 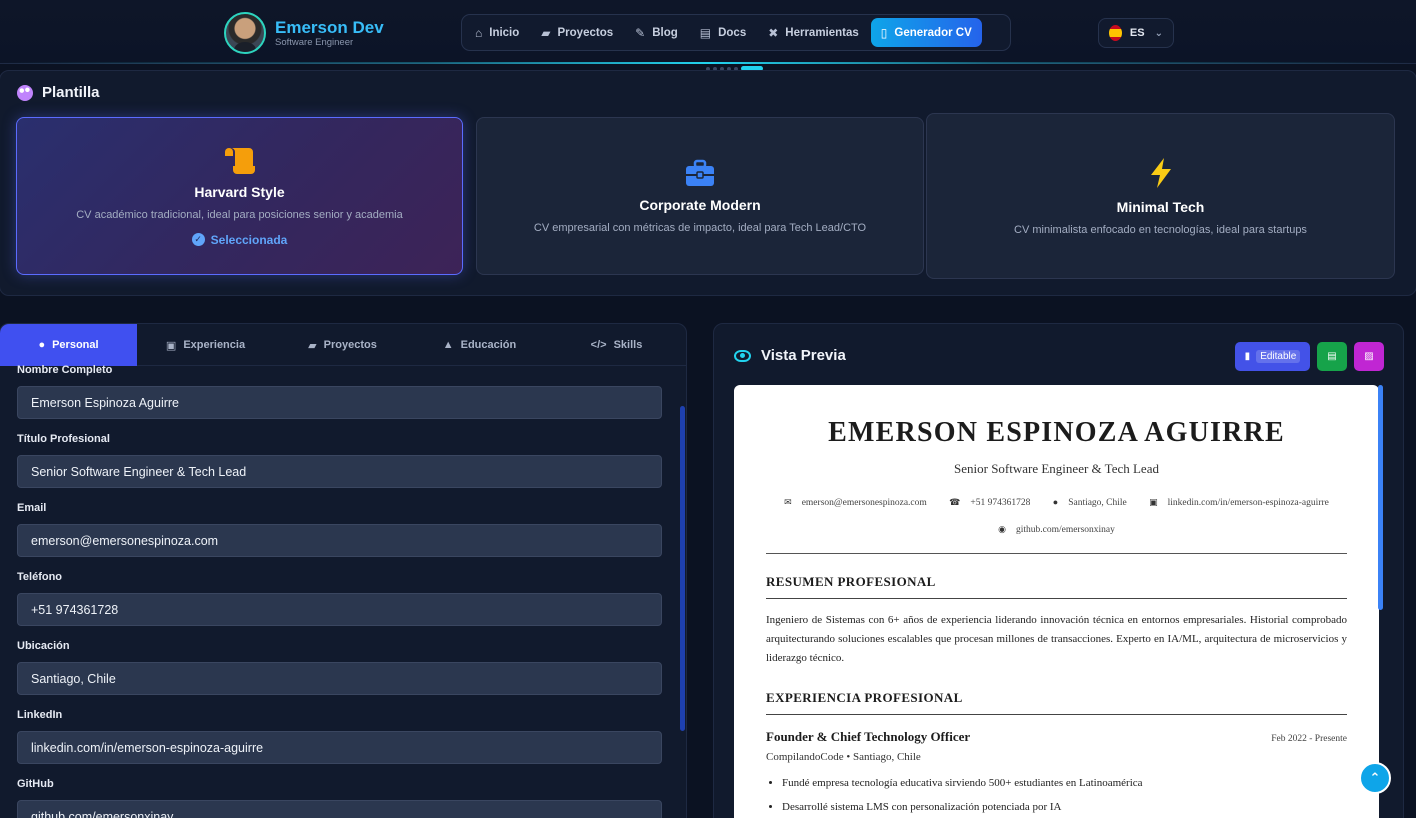 What do you see at coordinates (1055, 502) in the screenshot?
I see `map-pin-icon: ●` at bounding box center [1055, 502].